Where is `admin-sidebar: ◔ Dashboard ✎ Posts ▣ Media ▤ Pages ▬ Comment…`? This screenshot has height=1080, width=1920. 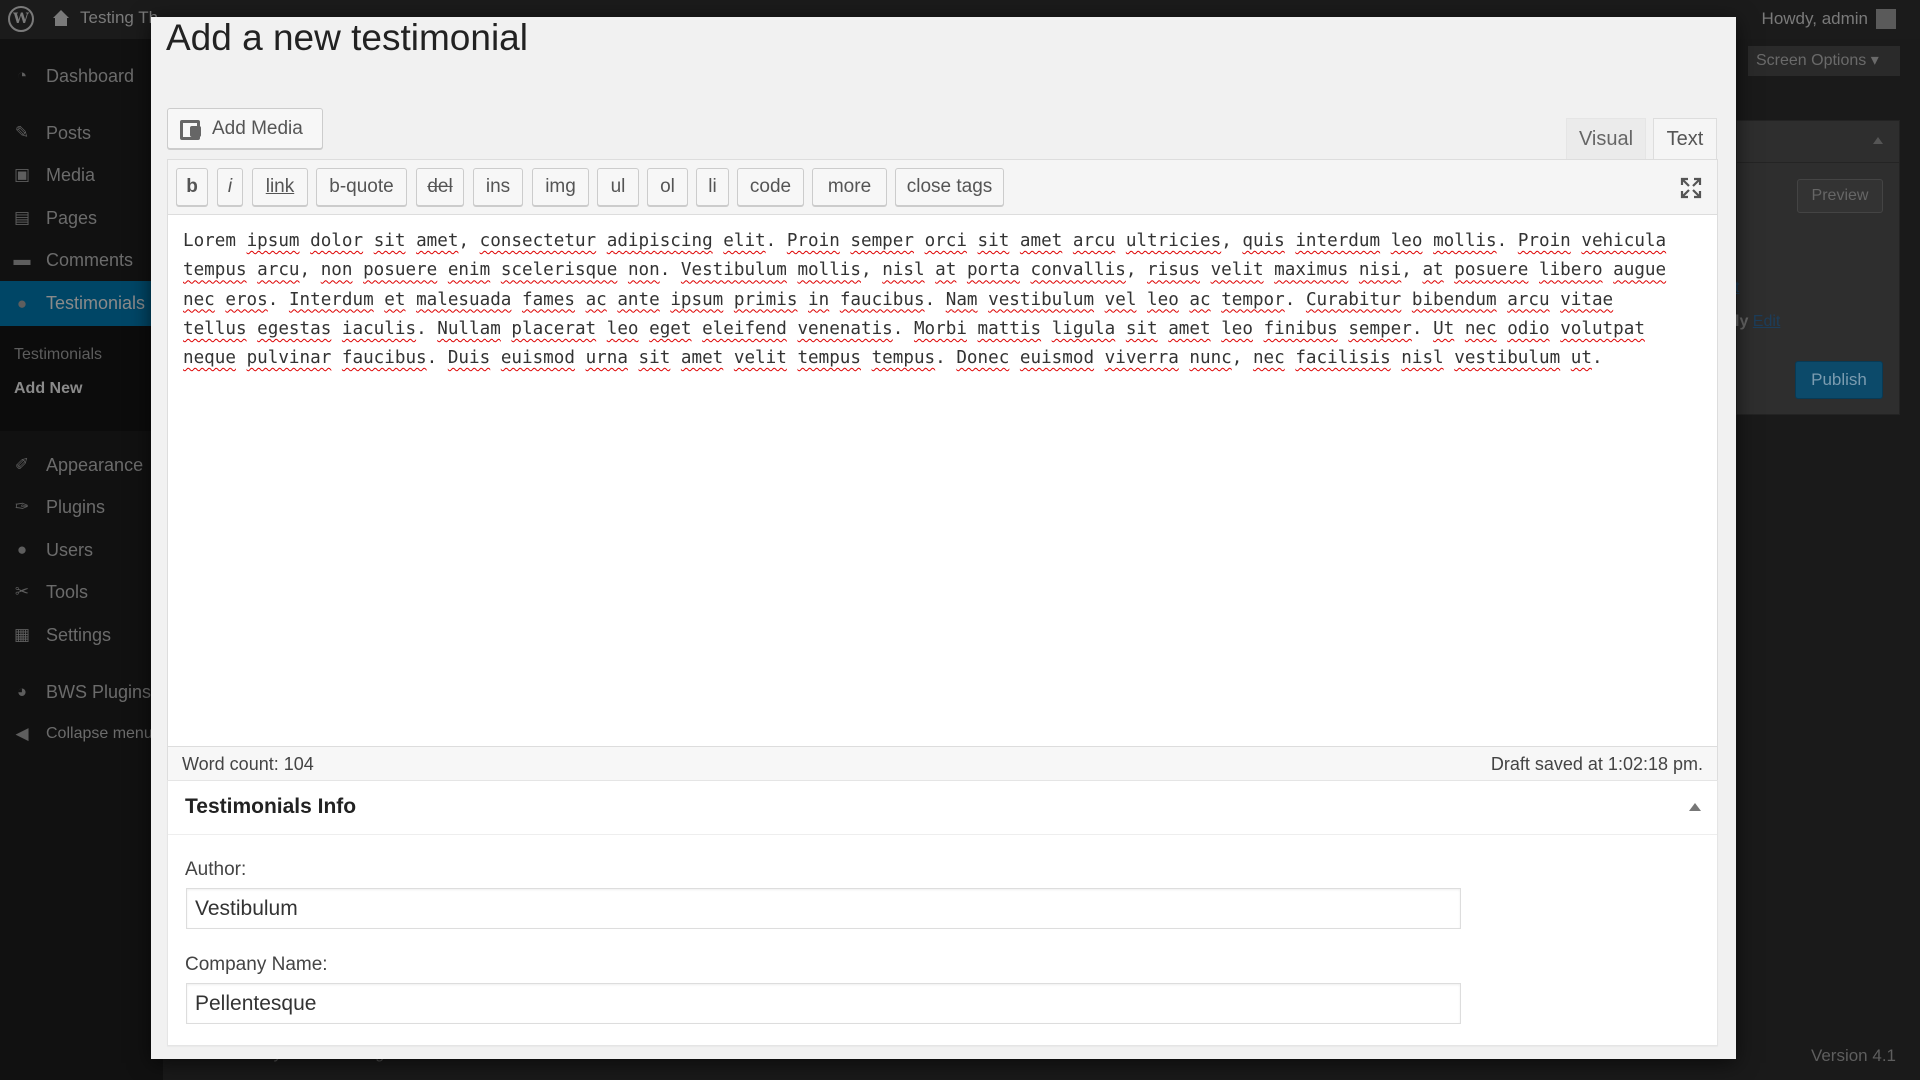 admin-sidebar: ◔ Dashboard ✎ Posts ▣ Media ▤ Pages ▬ Comment… is located at coordinates (81, 559).